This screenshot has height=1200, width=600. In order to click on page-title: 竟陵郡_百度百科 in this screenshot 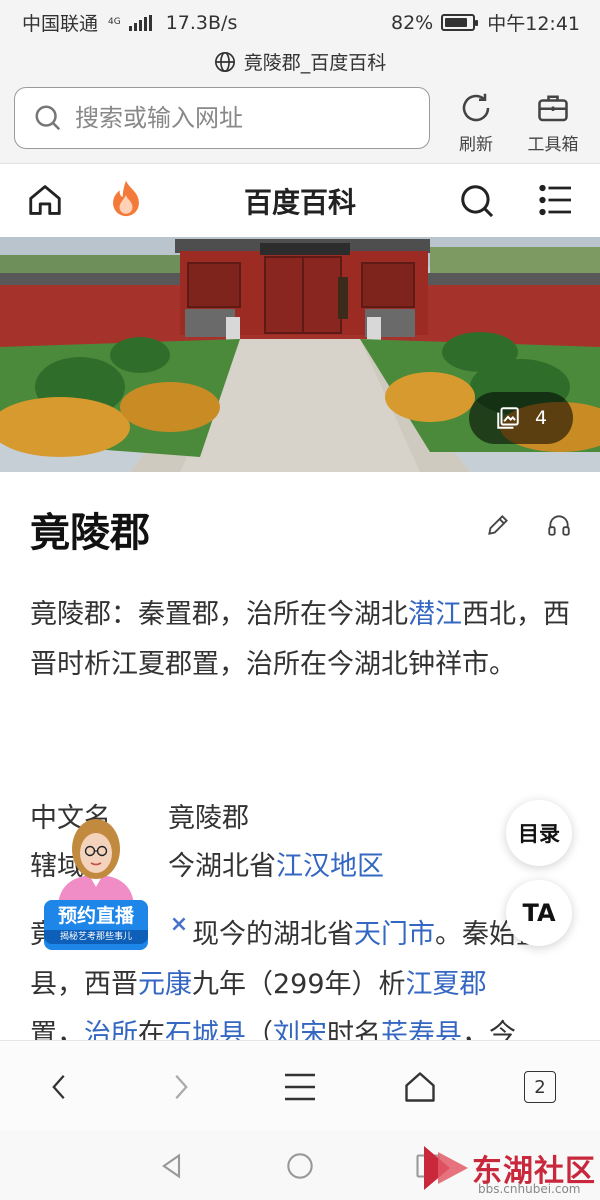, I will do `click(315, 63)`.